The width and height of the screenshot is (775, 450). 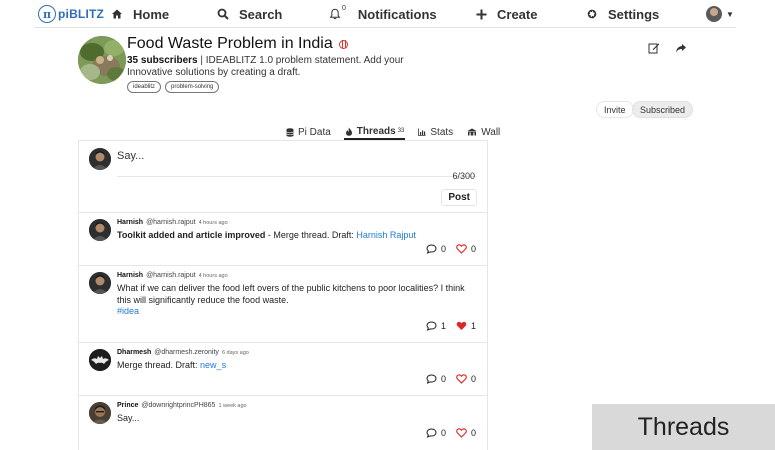 I want to click on thread-text: Merge thread. Draft:, so click(x=159, y=365).